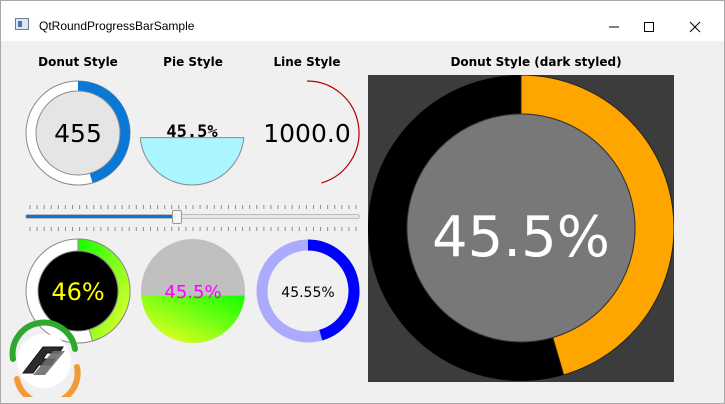 Image resolution: width=725 pixels, height=404 pixels. What do you see at coordinates (192, 132) in the screenshot?
I see `pie-value-text: 45.5%` at bounding box center [192, 132].